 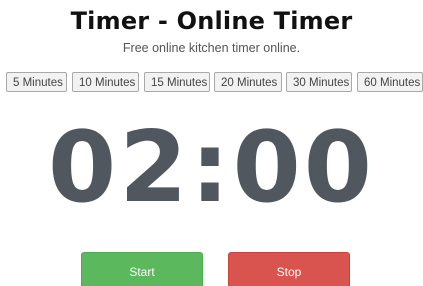 What do you see at coordinates (36, 82) in the screenshot?
I see `preset-5-minutes-button: 5 Minutes` at bounding box center [36, 82].